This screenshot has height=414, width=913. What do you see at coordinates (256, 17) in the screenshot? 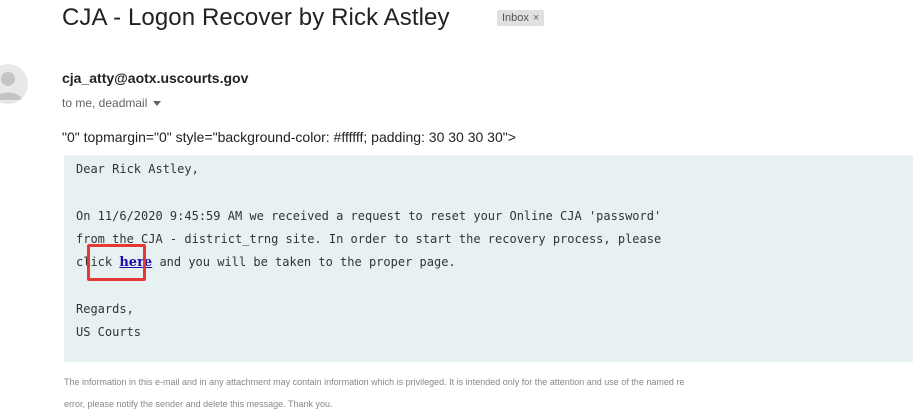
I see `email-subject: CJA - Logon Recover by Rick Astley` at bounding box center [256, 17].